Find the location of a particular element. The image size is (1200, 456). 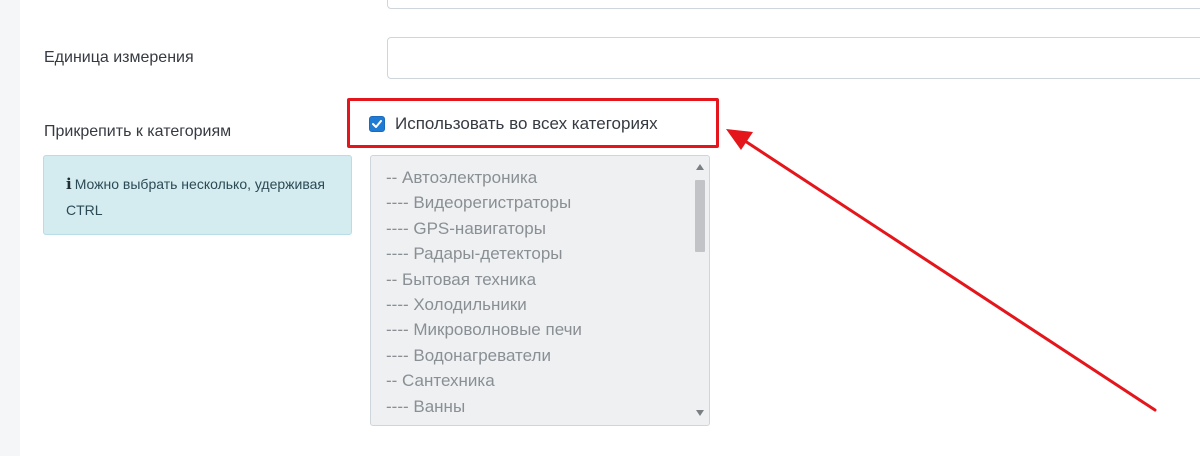

info-icon: i is located at coordinates (69, 184).